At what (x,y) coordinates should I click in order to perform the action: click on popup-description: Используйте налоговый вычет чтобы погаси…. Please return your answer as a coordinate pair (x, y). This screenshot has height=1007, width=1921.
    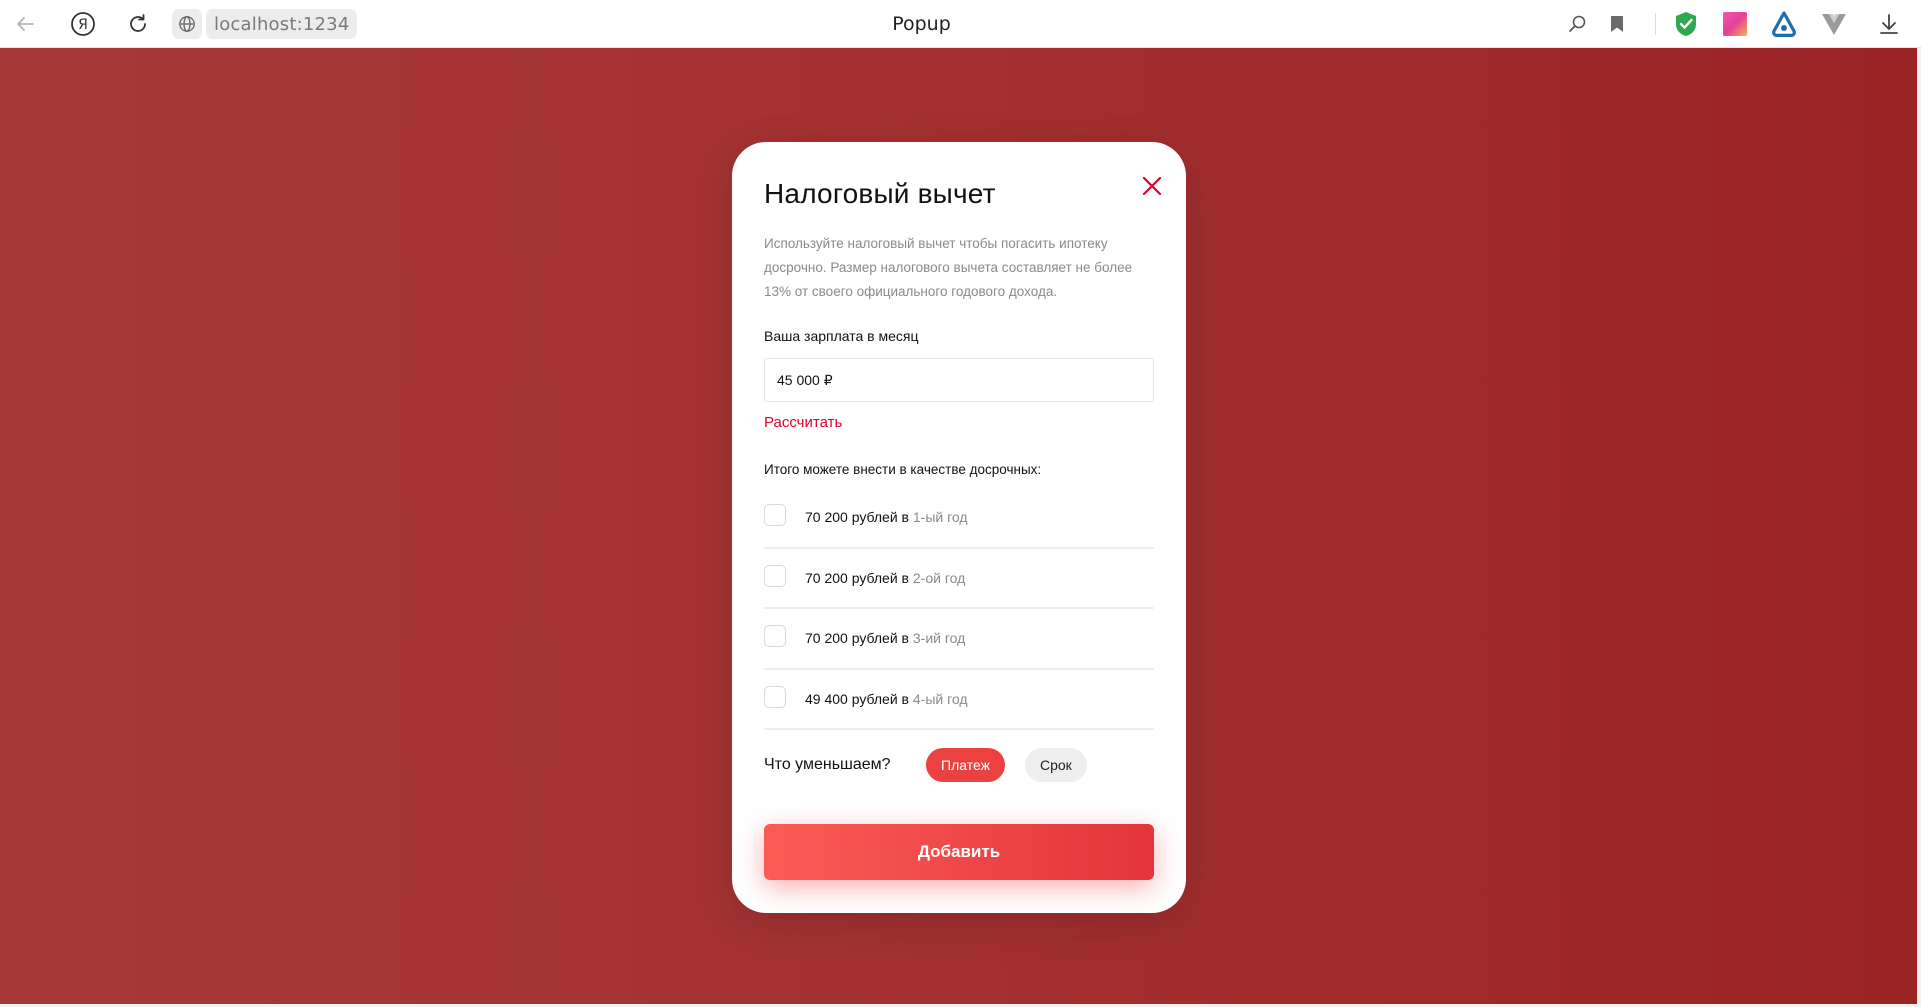
    Looking at the image, I should click on (964, 268).